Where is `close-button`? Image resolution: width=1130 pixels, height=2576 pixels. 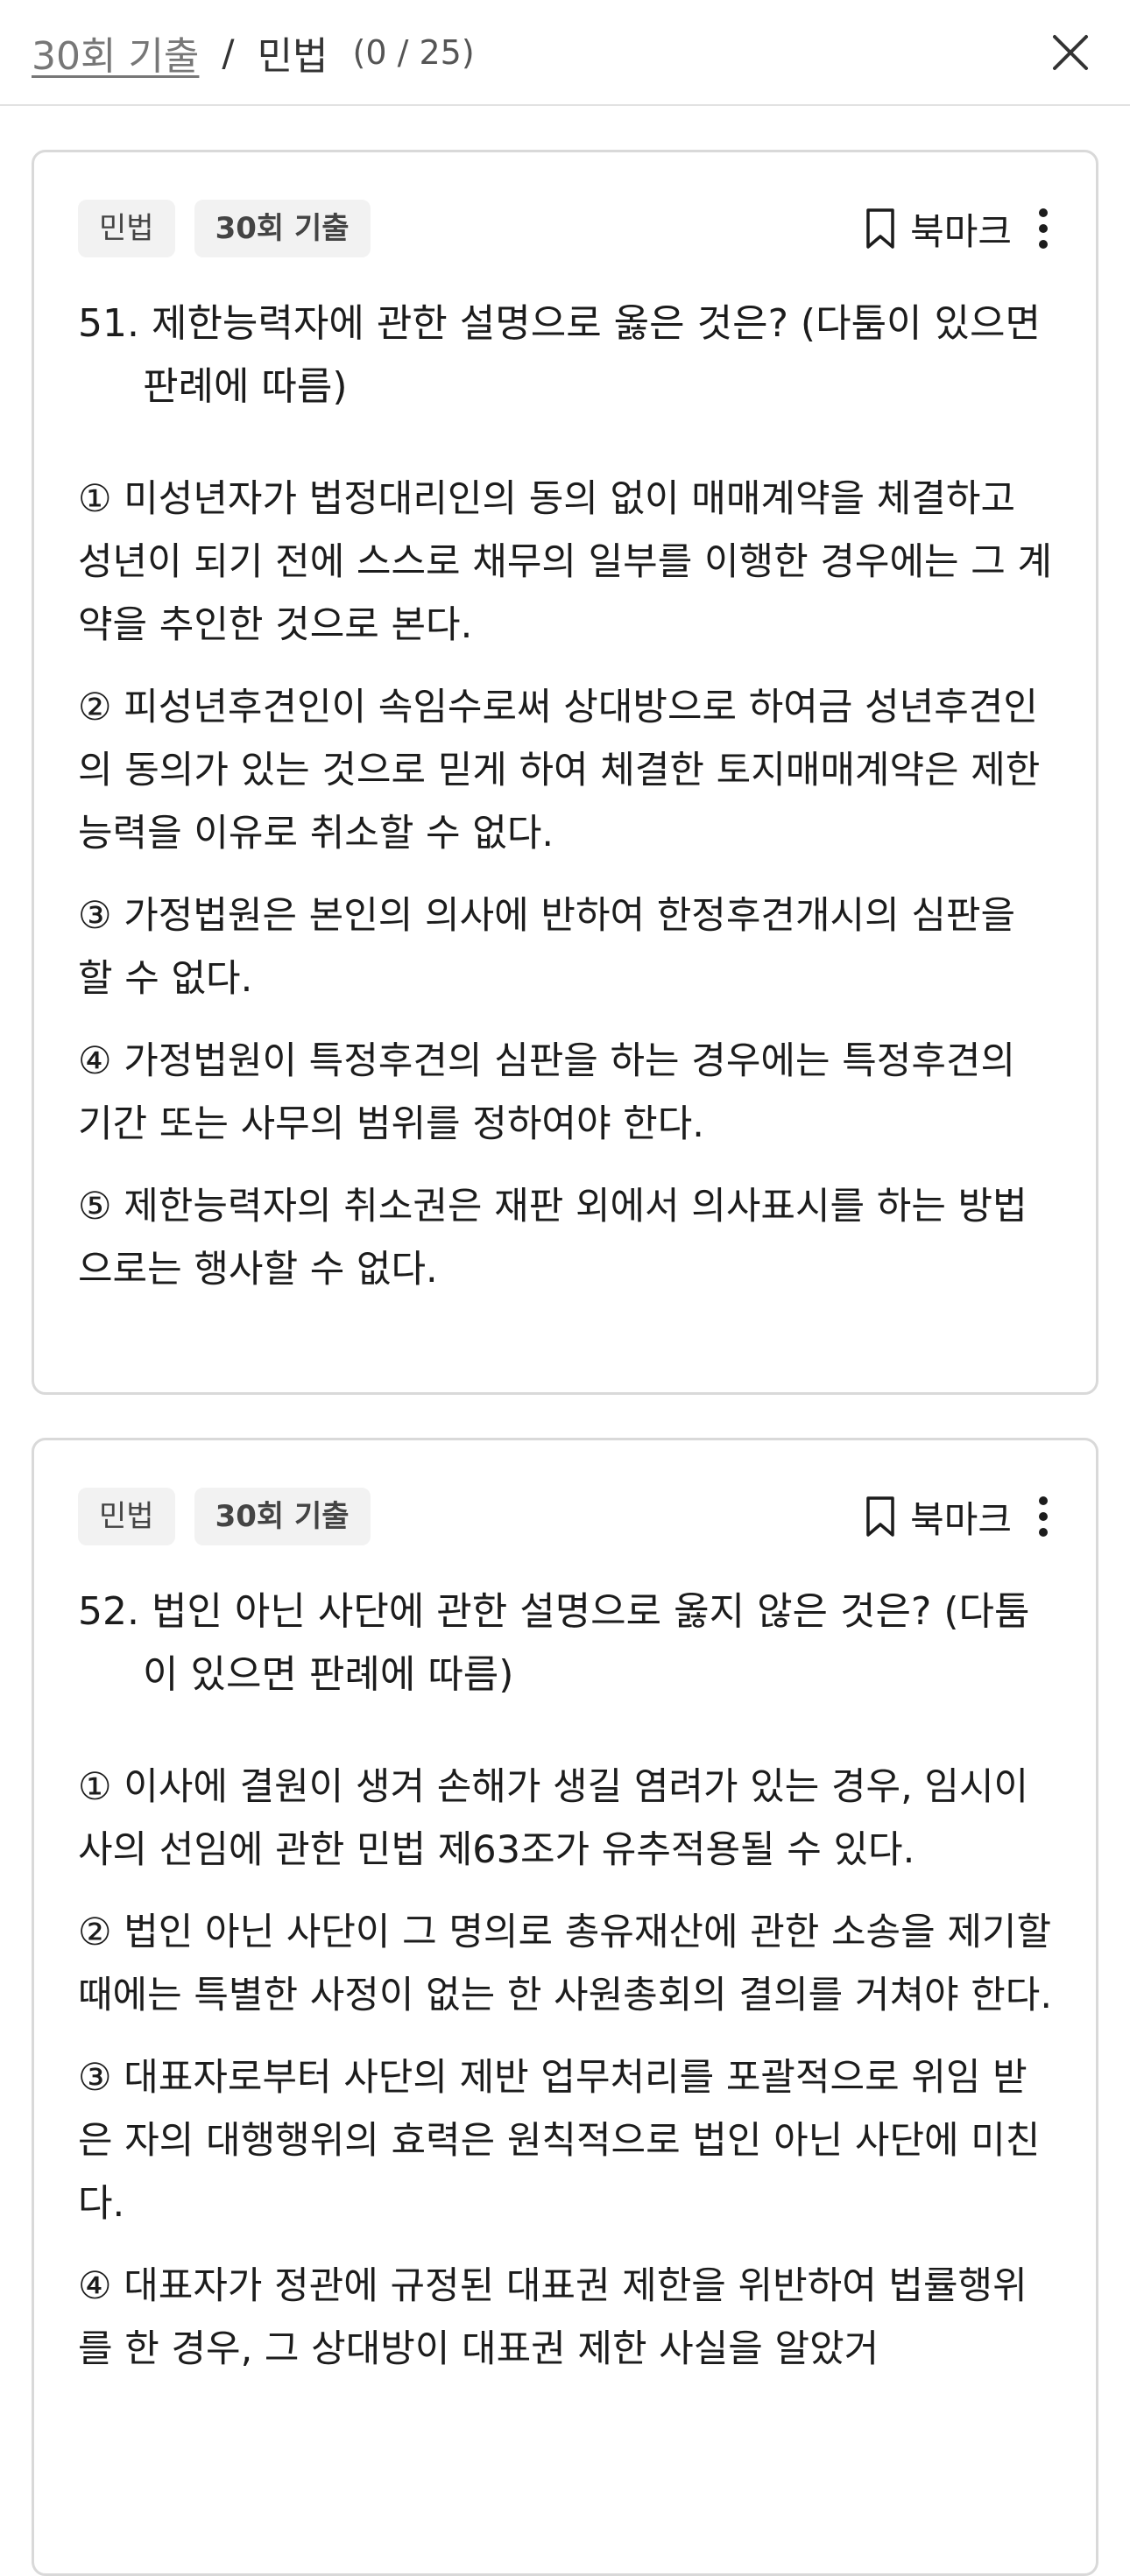
close-button is located at coordinates (1070, 52).